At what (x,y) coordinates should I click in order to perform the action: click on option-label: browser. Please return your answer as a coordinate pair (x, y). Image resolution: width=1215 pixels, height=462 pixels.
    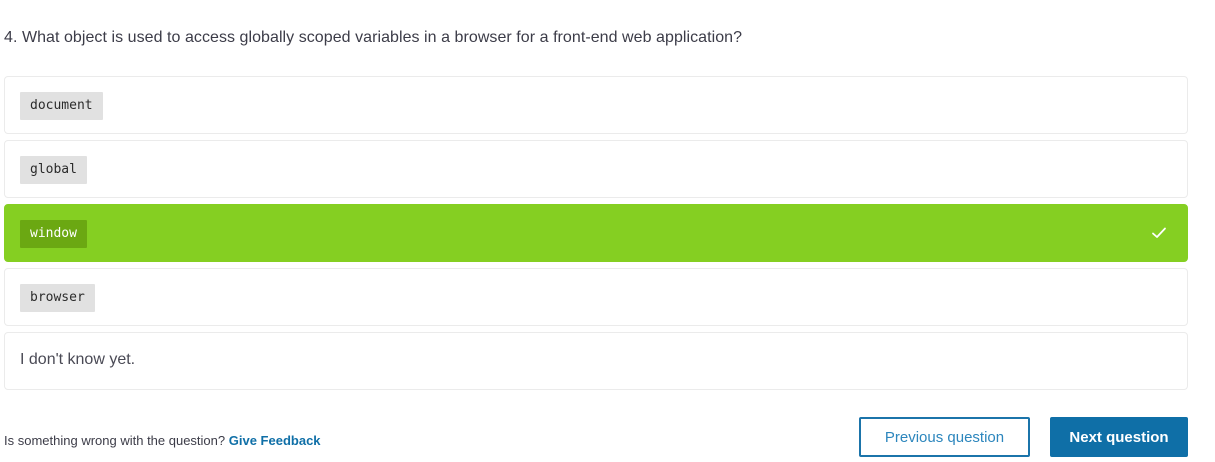
    Looking at the image, I should click on (57, 298).